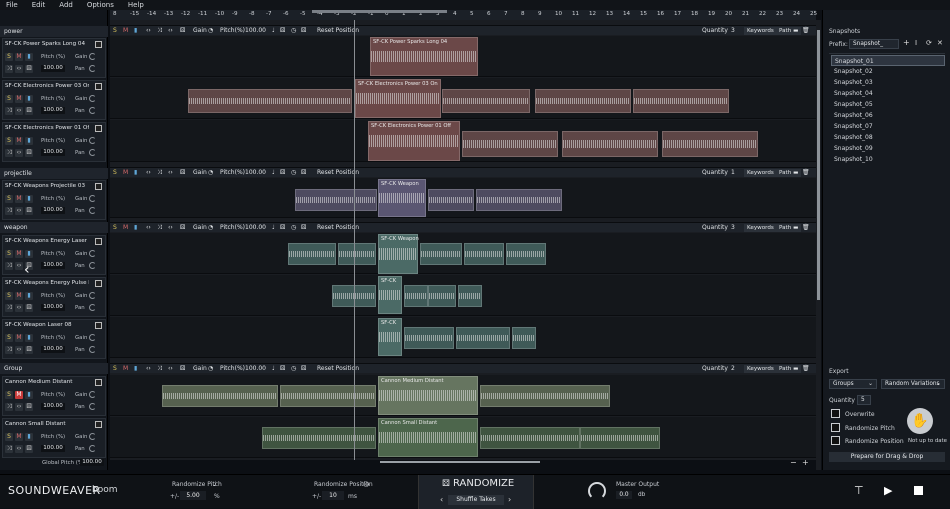  What do you see at coordinates (54, 173) in the screenshot?
I see `group-header-projectile: projectile` at bounding box center [54, 173].